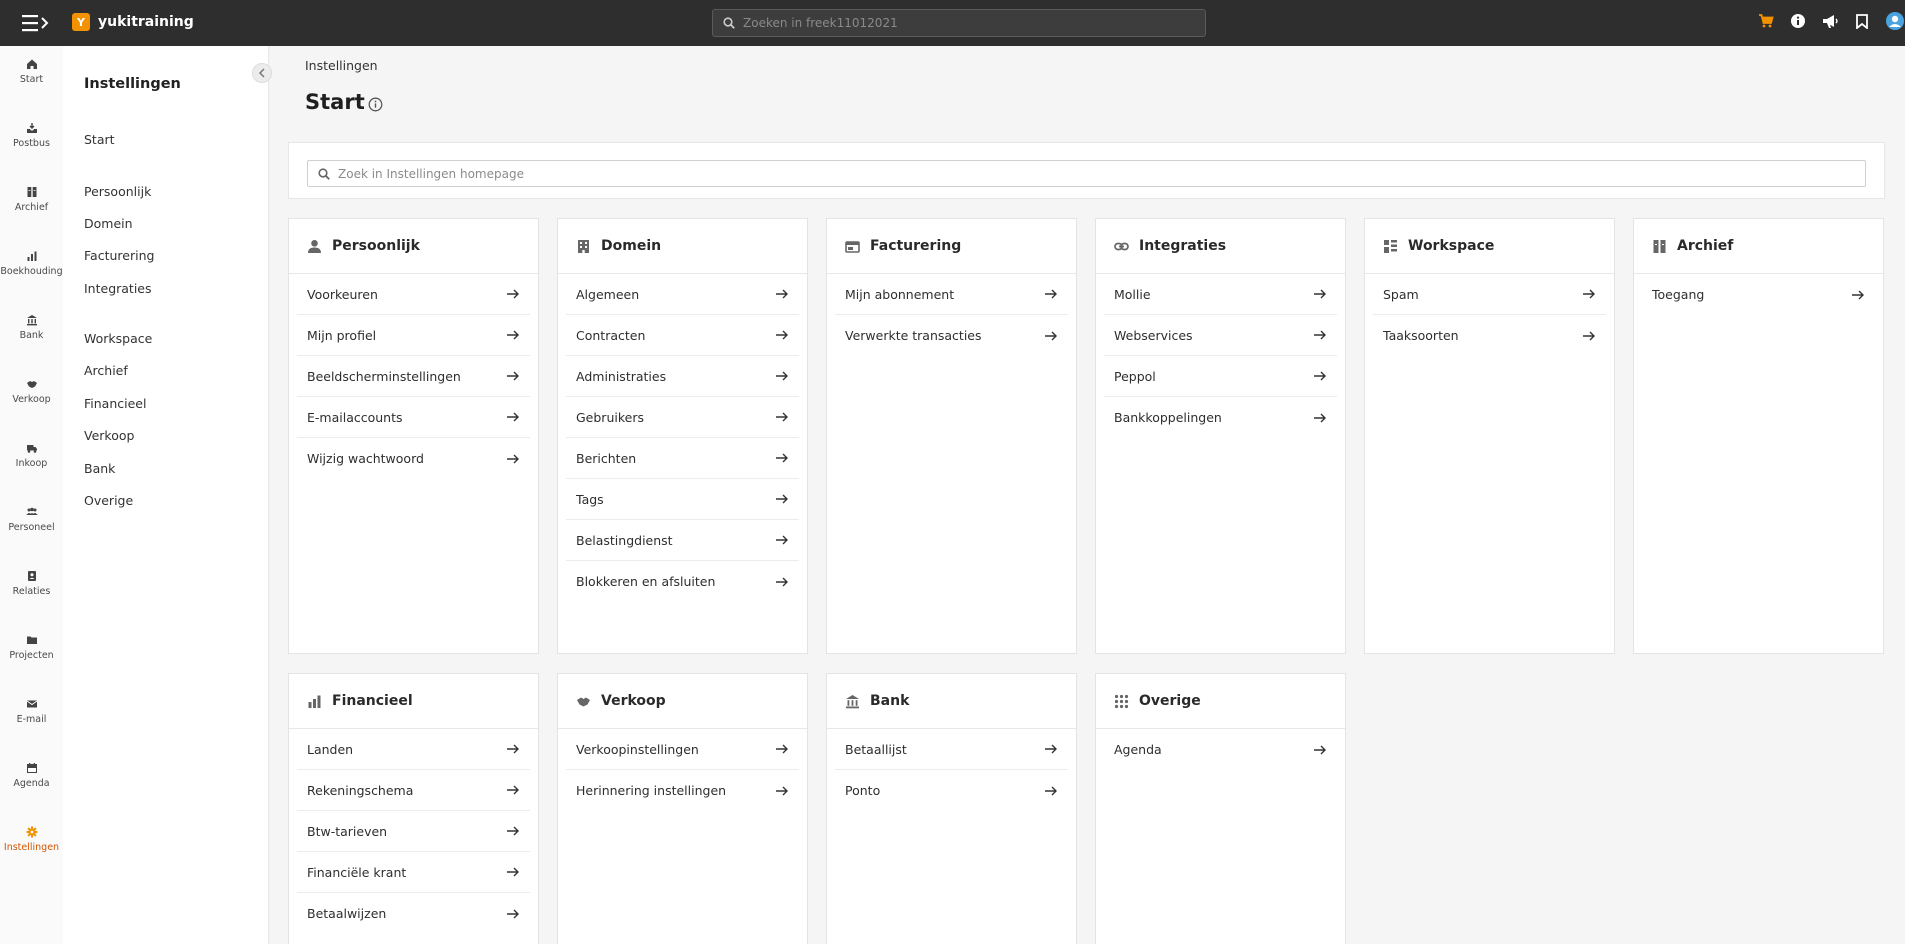 The height and width of the screenshot is (944, 1905). What do you see at coordinates (413, 831) in the screenshot?
I see `settings-link: Btw-tarieven` at bounding box center [413, 831].